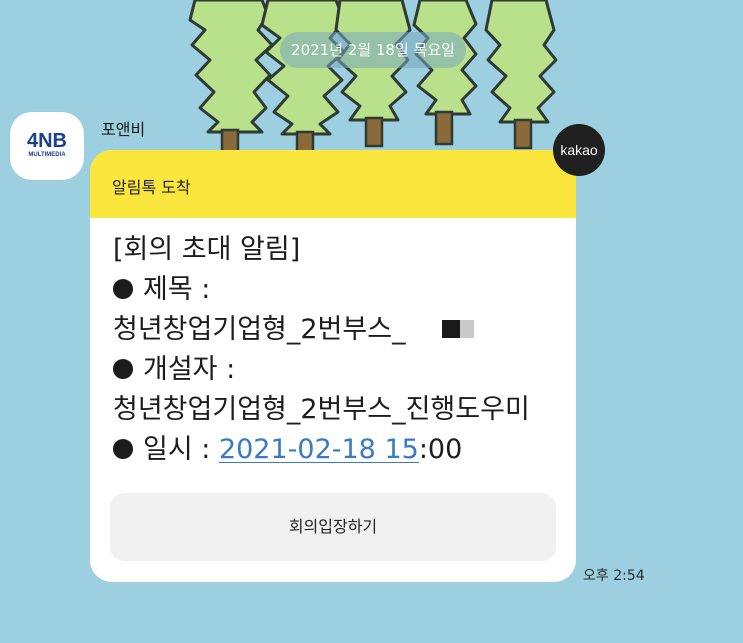 This screenshot has width=743, height=643. What do you see at coordinates (151, 187) in the screenshot?
I see `message-header-label: 알림톡 도착` at bounding box center [151, 187].